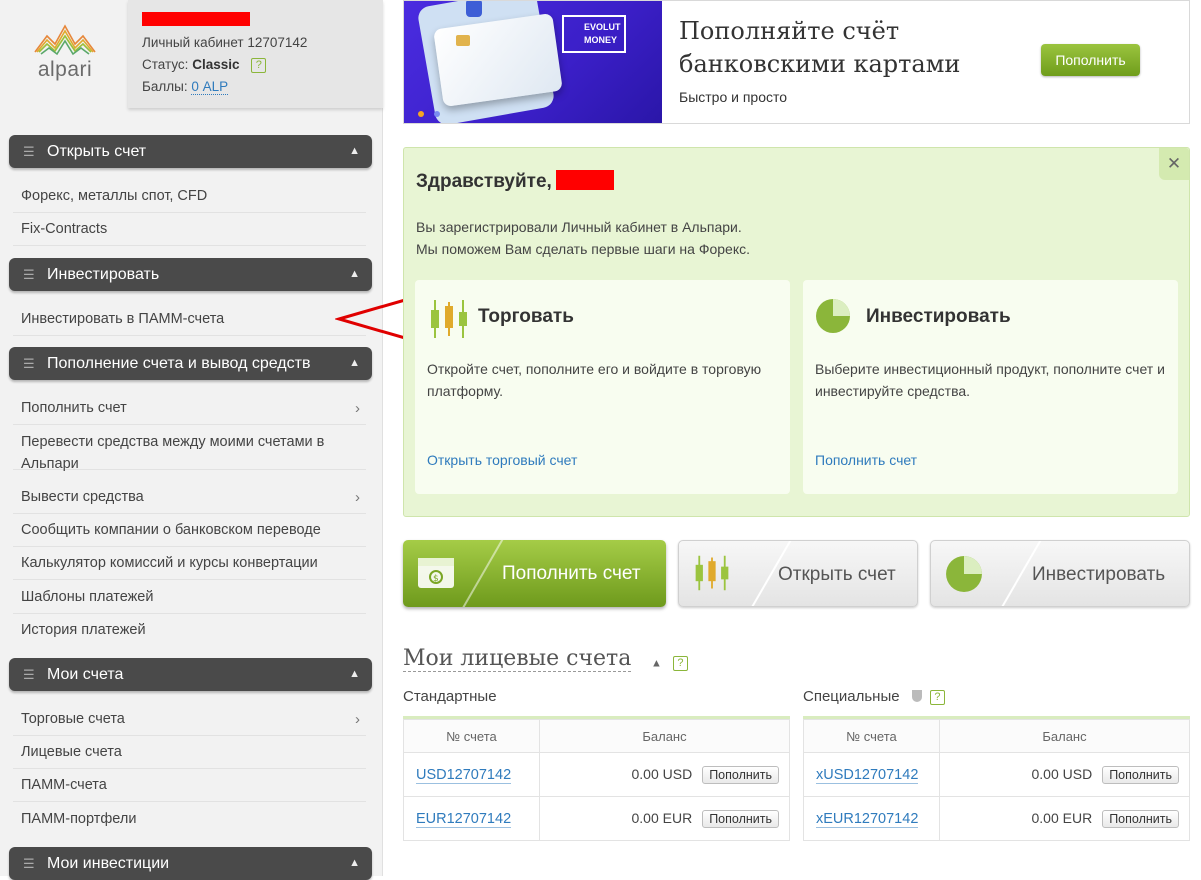 The image size is (1201, 880). I want to click on points-link: 0 ALP, so click(210, 87).